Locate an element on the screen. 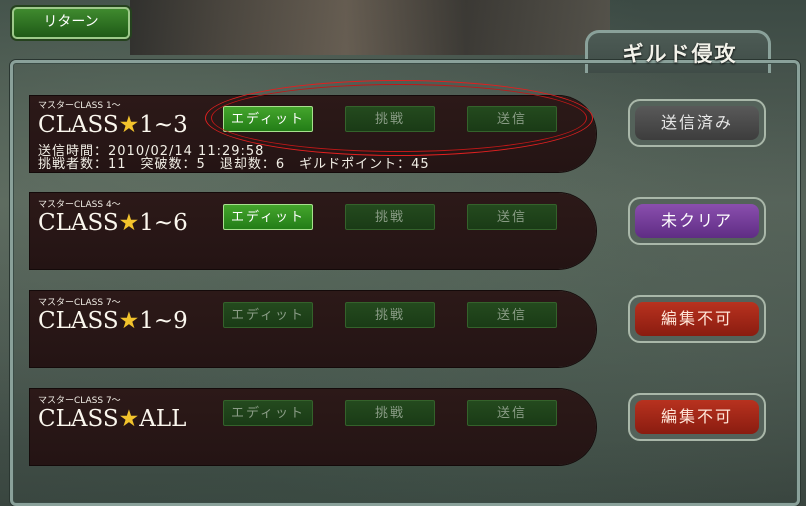  page-title: ギルド侵攻 is located at coordinates (680, 54).